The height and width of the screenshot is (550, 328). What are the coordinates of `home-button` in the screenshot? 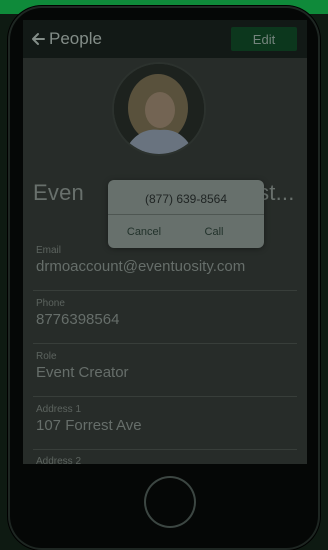 It's located at (170, 502).